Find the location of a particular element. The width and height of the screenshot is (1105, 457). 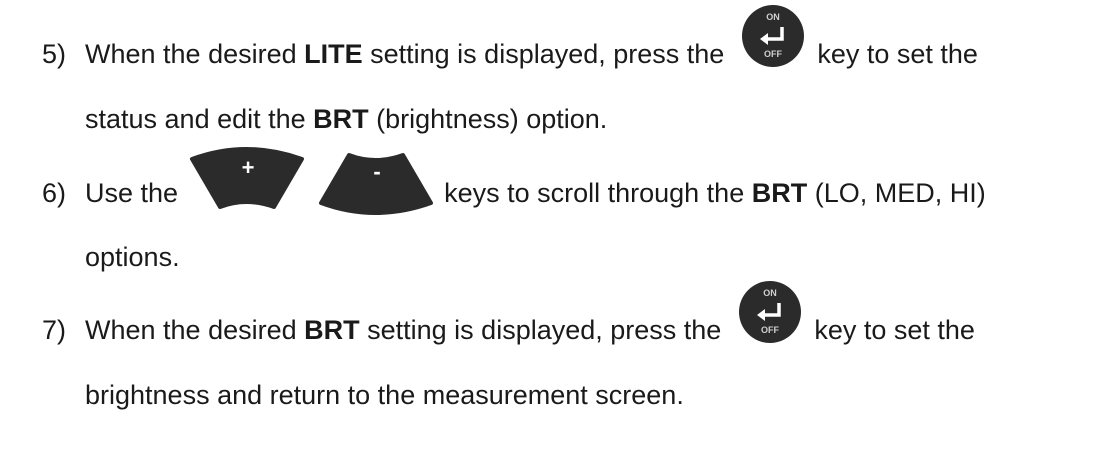

step-number: 5) is located at coordinates (54, 54).